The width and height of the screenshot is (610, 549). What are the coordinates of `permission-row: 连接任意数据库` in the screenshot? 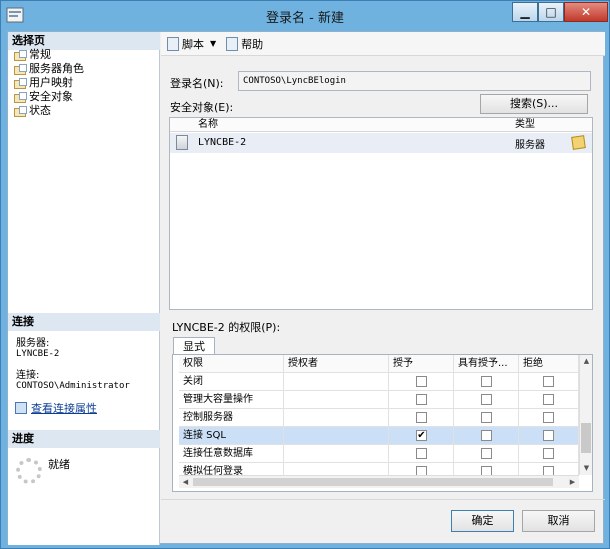 It's located at (379, 454).